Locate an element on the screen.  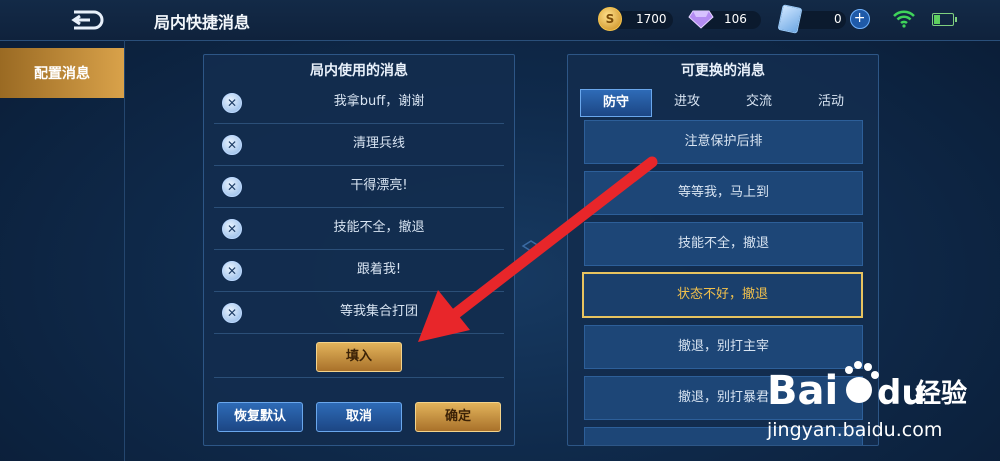
tab-communication: 交流 is located at coordinates (759, 102).